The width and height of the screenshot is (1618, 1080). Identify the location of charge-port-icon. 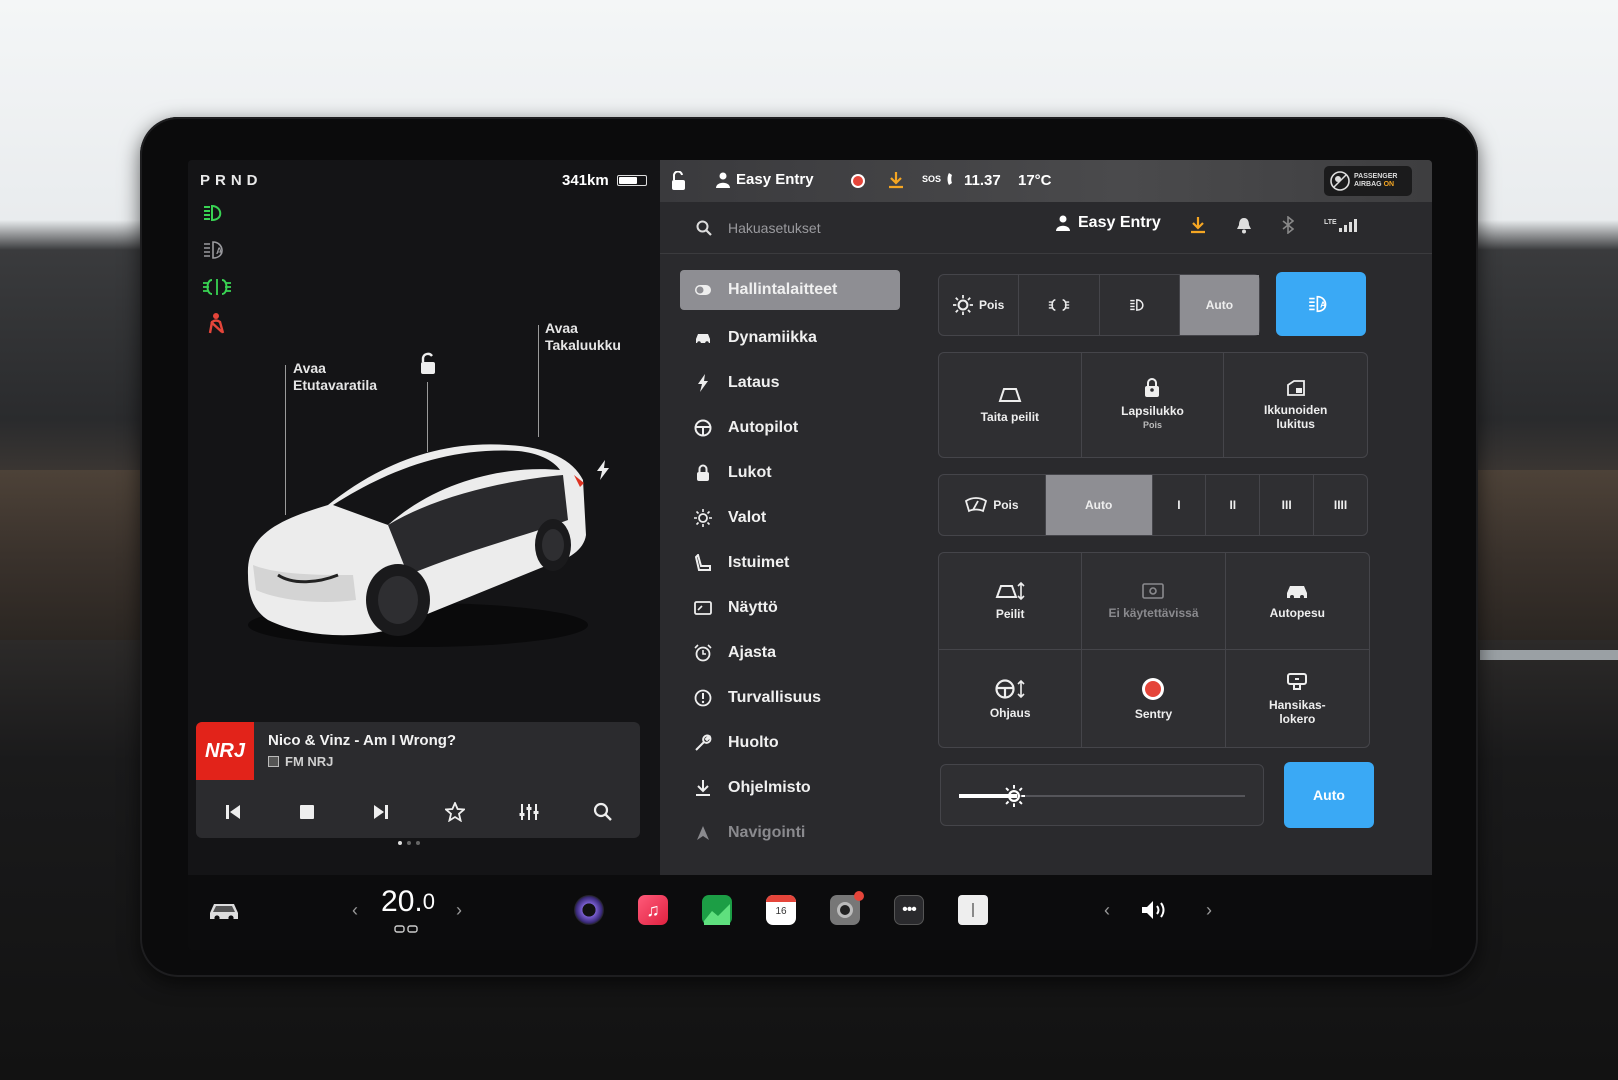
(603, 470).